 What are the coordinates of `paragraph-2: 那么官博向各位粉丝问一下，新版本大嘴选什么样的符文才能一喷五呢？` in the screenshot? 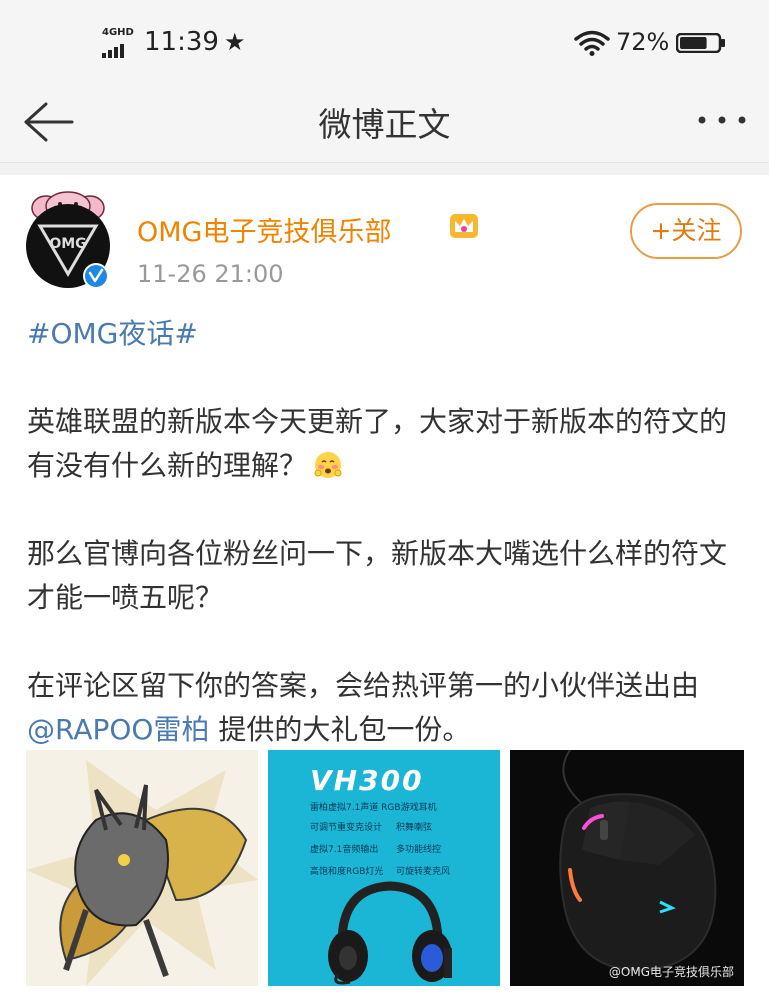 It's located at (377, 575).